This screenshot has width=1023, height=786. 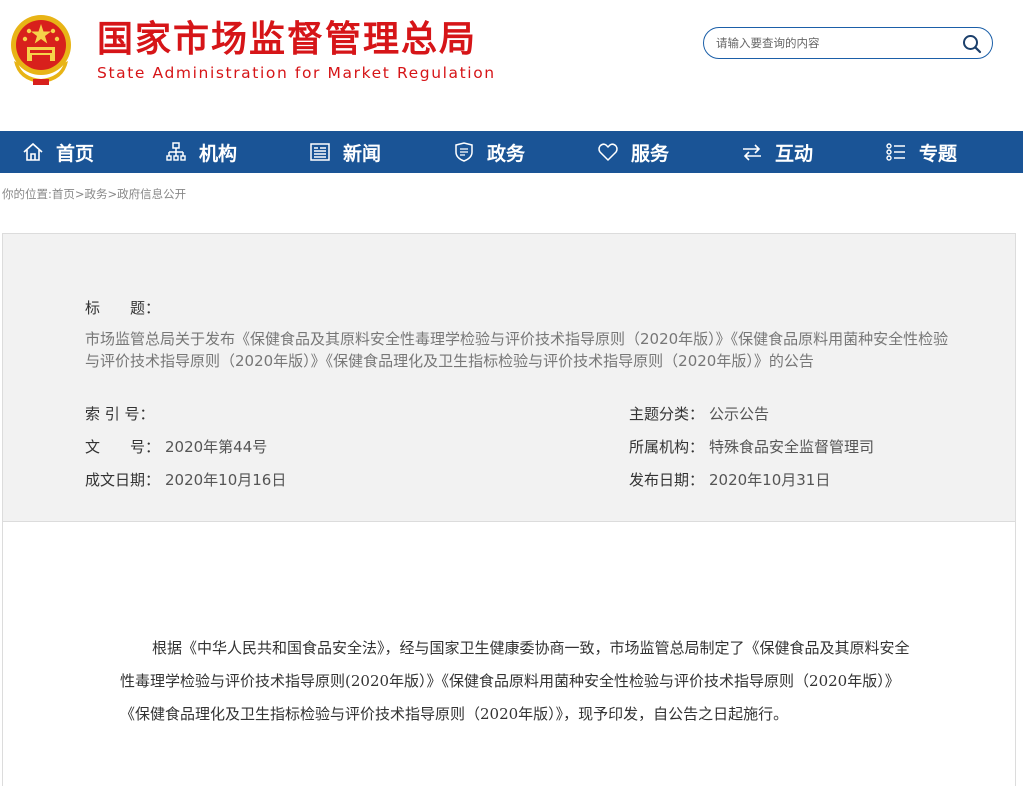 I want to click on doc-number-value: 2020年第44号, so click(x=216, y=447).